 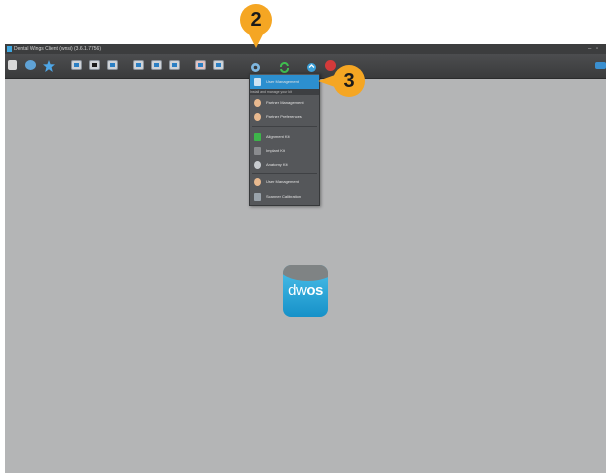 What do you see at coordinates (30, 65) in the screenshot?
I see `tools-icon` at bounding box center [30, 65].